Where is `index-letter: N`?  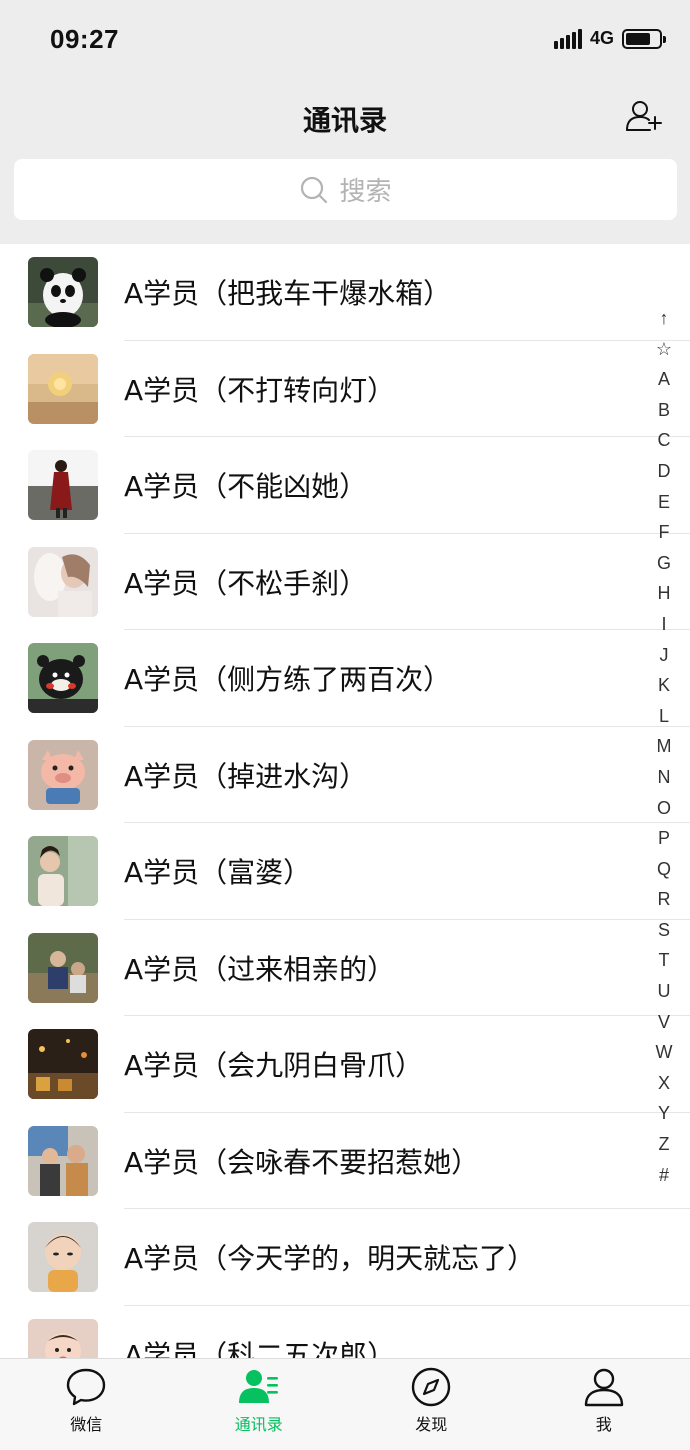 index-letter: N is located at coordinates (664, 777).